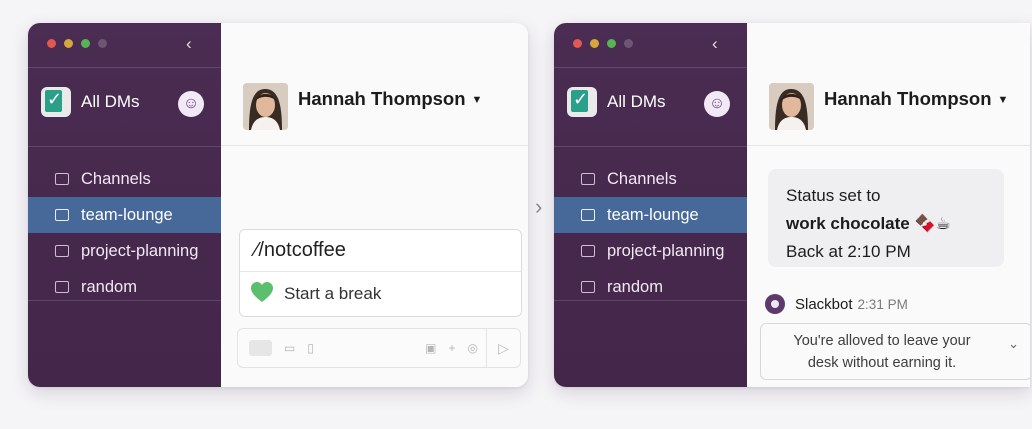 The image size is (1032, 429). What do you see at coordinates (289, 348) in the screenshot?
I see `screen-icon: ▭` at bounding box center [289, 348].